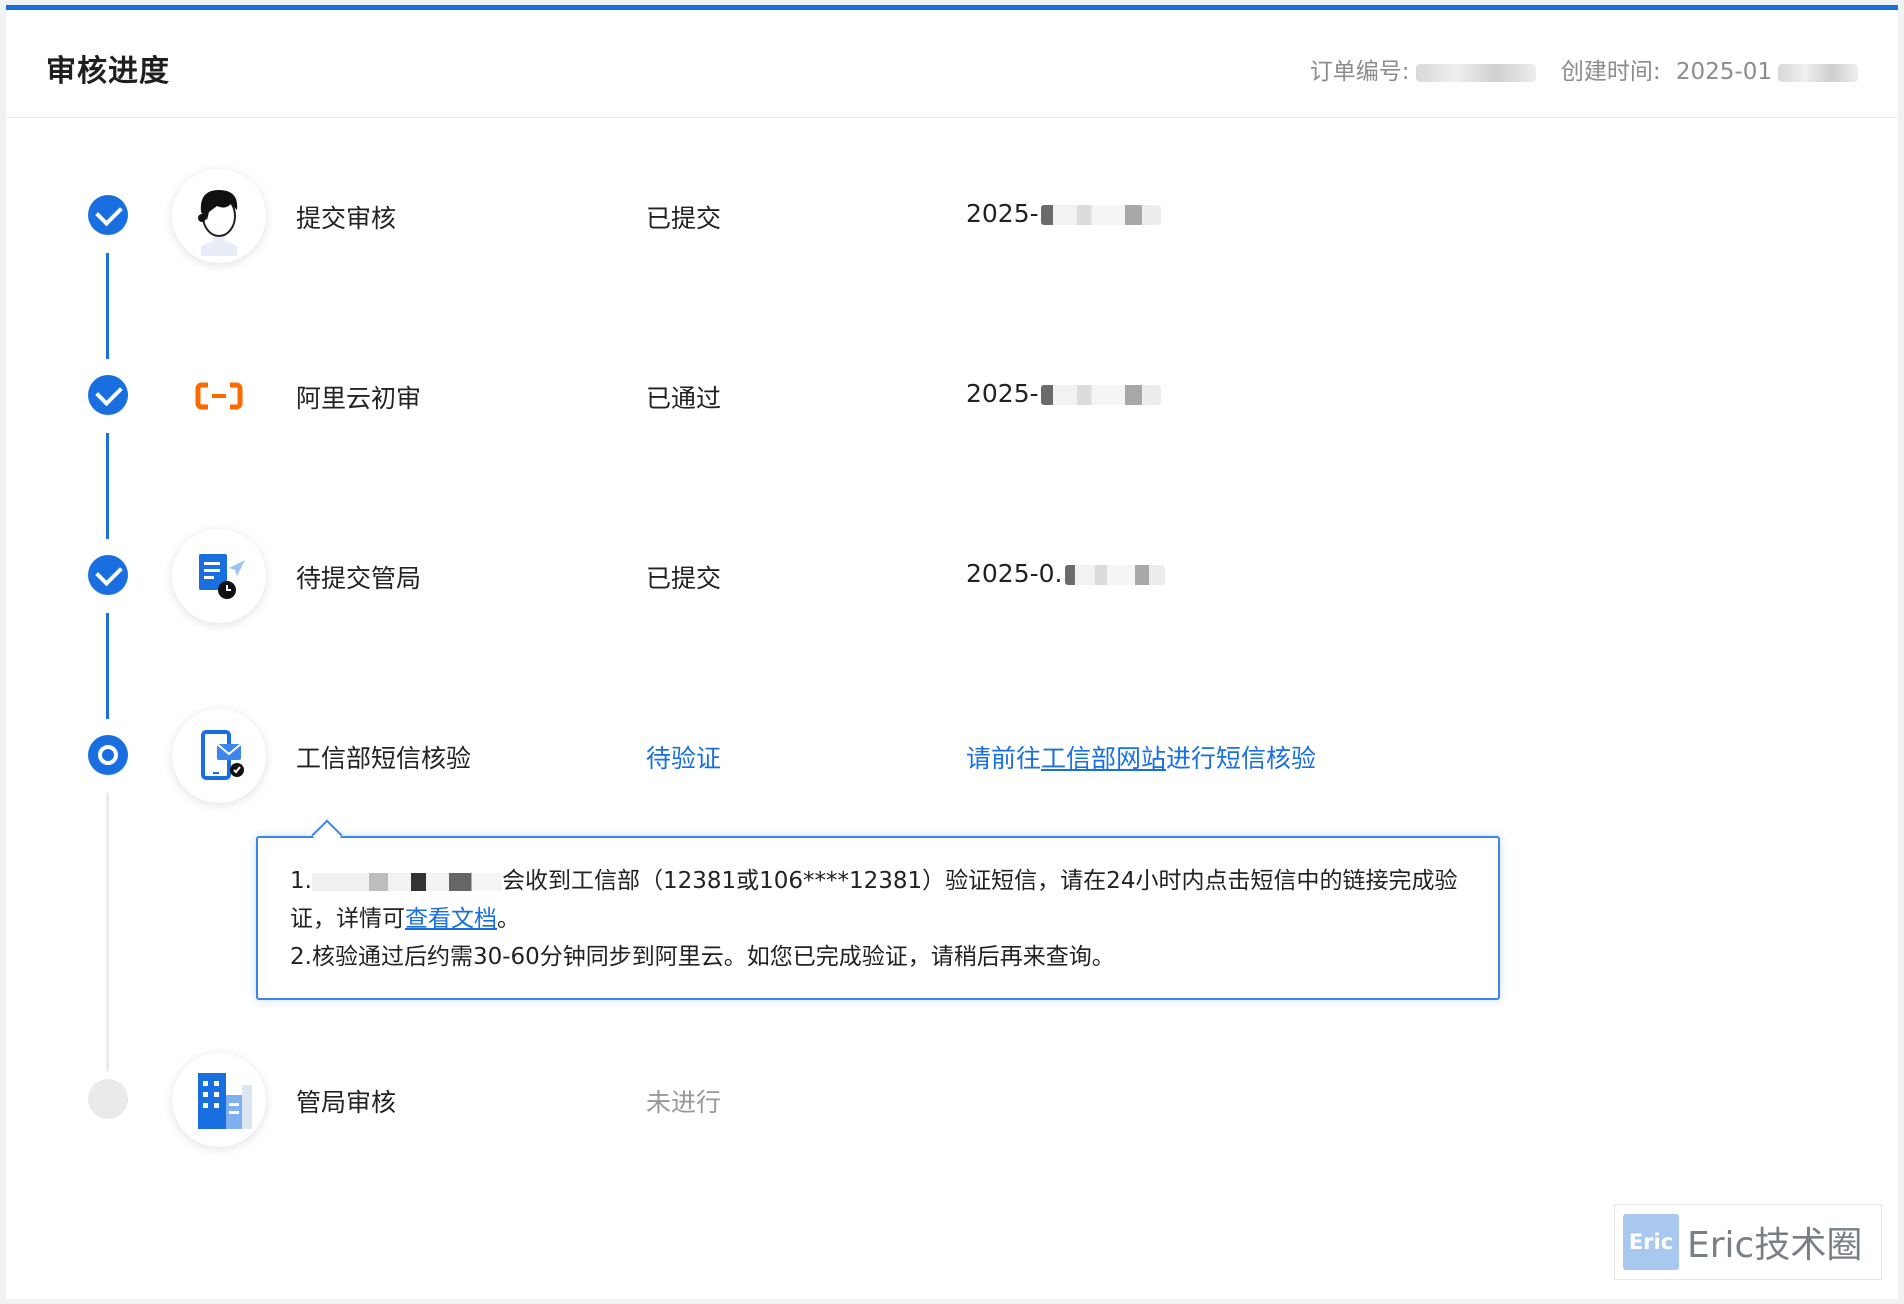 This screenshot has height=1304, width=1904. I want to click on header: 审核进度 订单编号: 创建时间: 2025-01, so click(952, 64).